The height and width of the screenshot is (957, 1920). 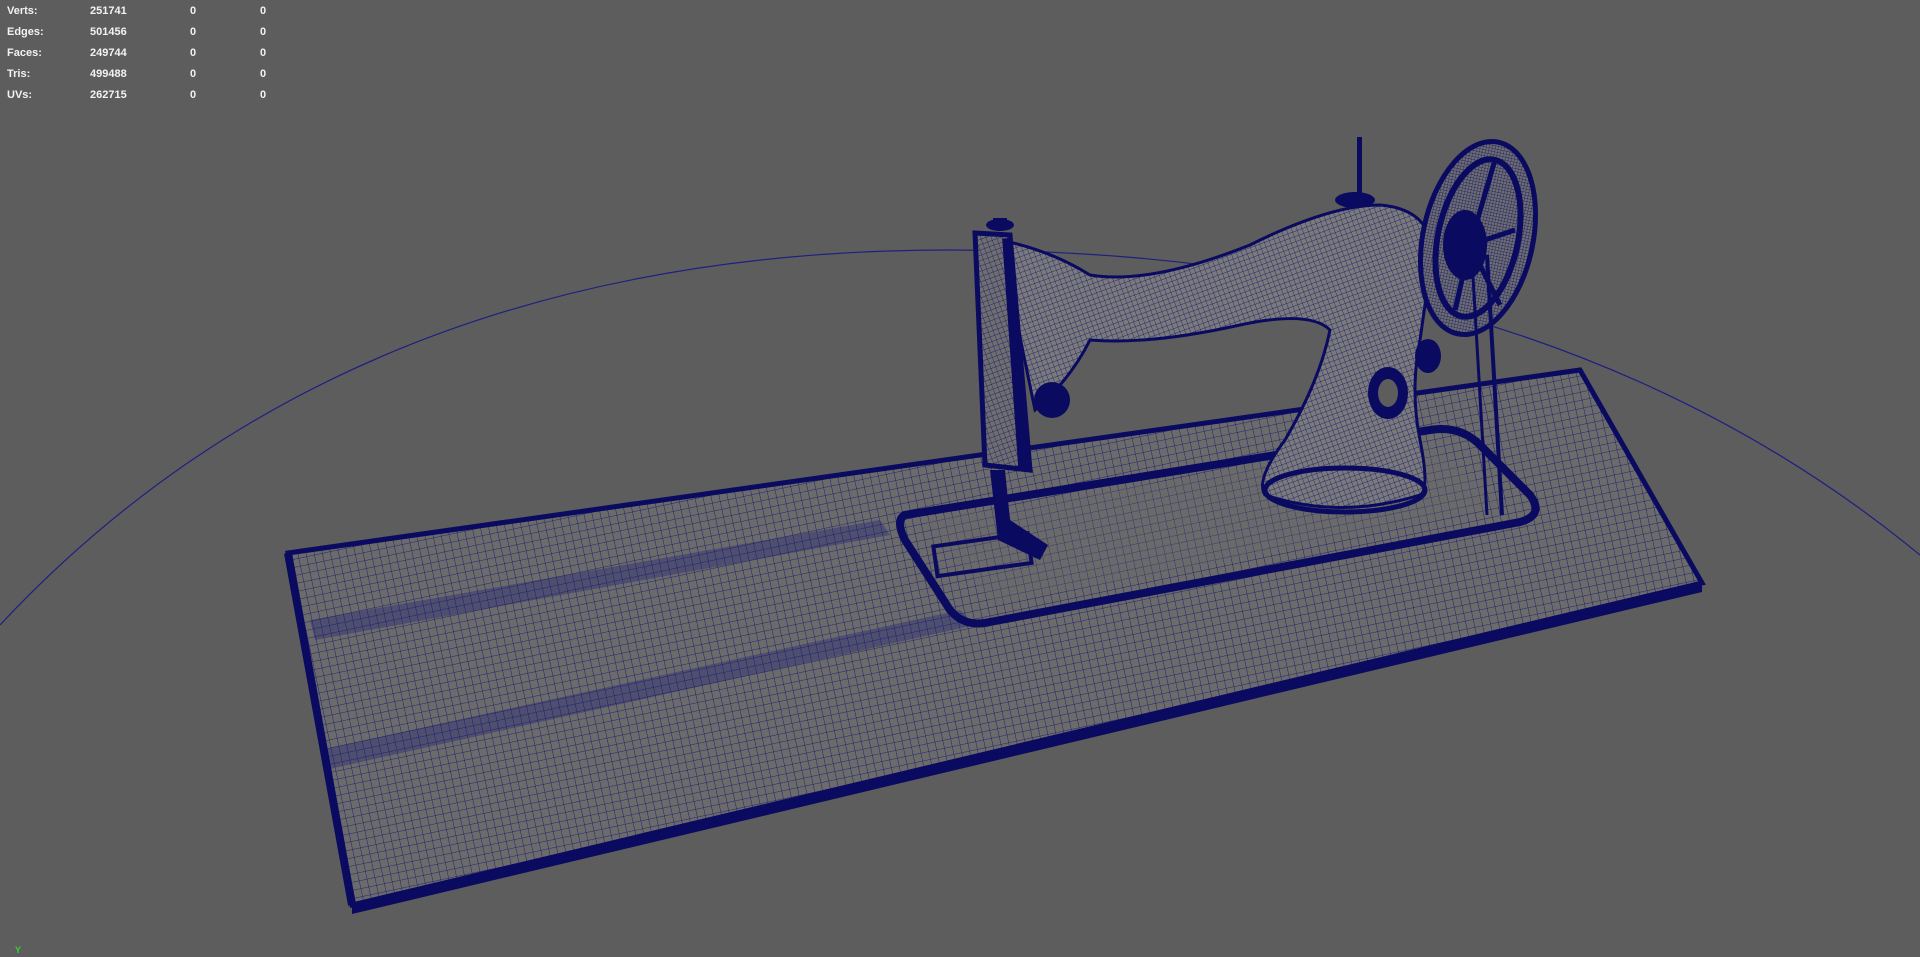 What do you see at coordinates (25, 32) in the screenshot?
I see `hud-stat-label: Edges:` at bounding box center [25, 32].